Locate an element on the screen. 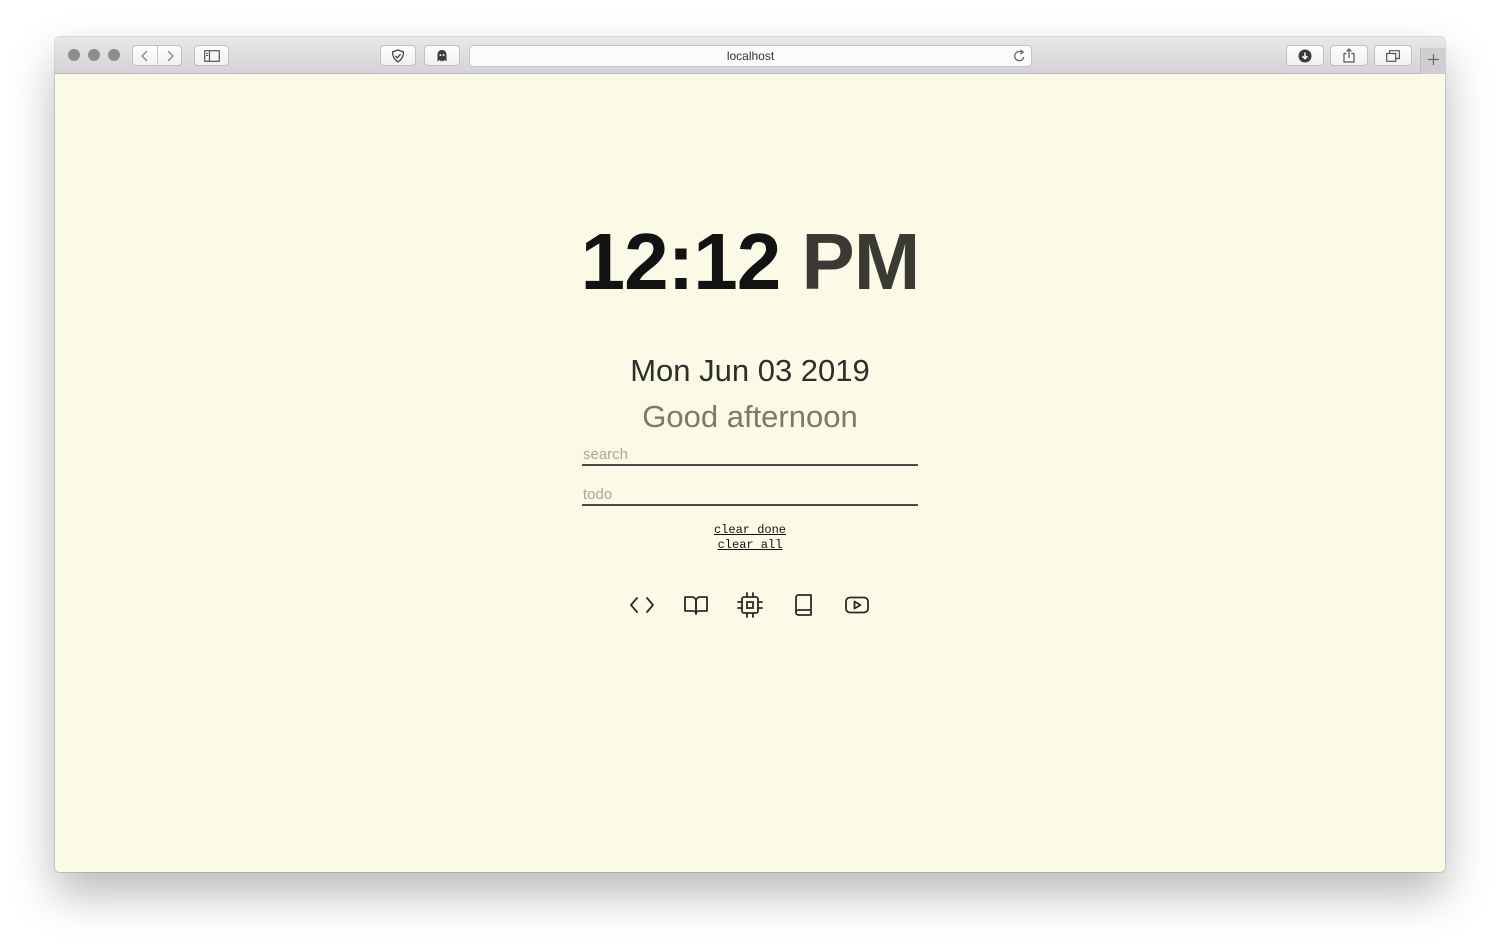 This screenshot has height=946, width=1500. sidebar-icon is located at coordinates (211, 55).